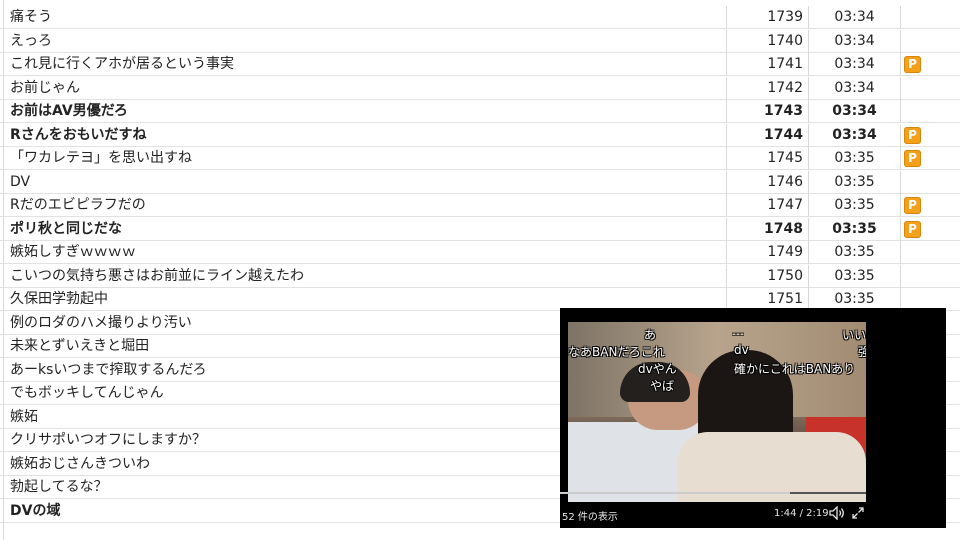 Image resolution: width=960 pixels, height=540 pixels. Describe the element at coordinates (480, 64) in the screenshot. I see `table-row: これ見に行くアホが居るという事実 1741 03:34 P` at that location.